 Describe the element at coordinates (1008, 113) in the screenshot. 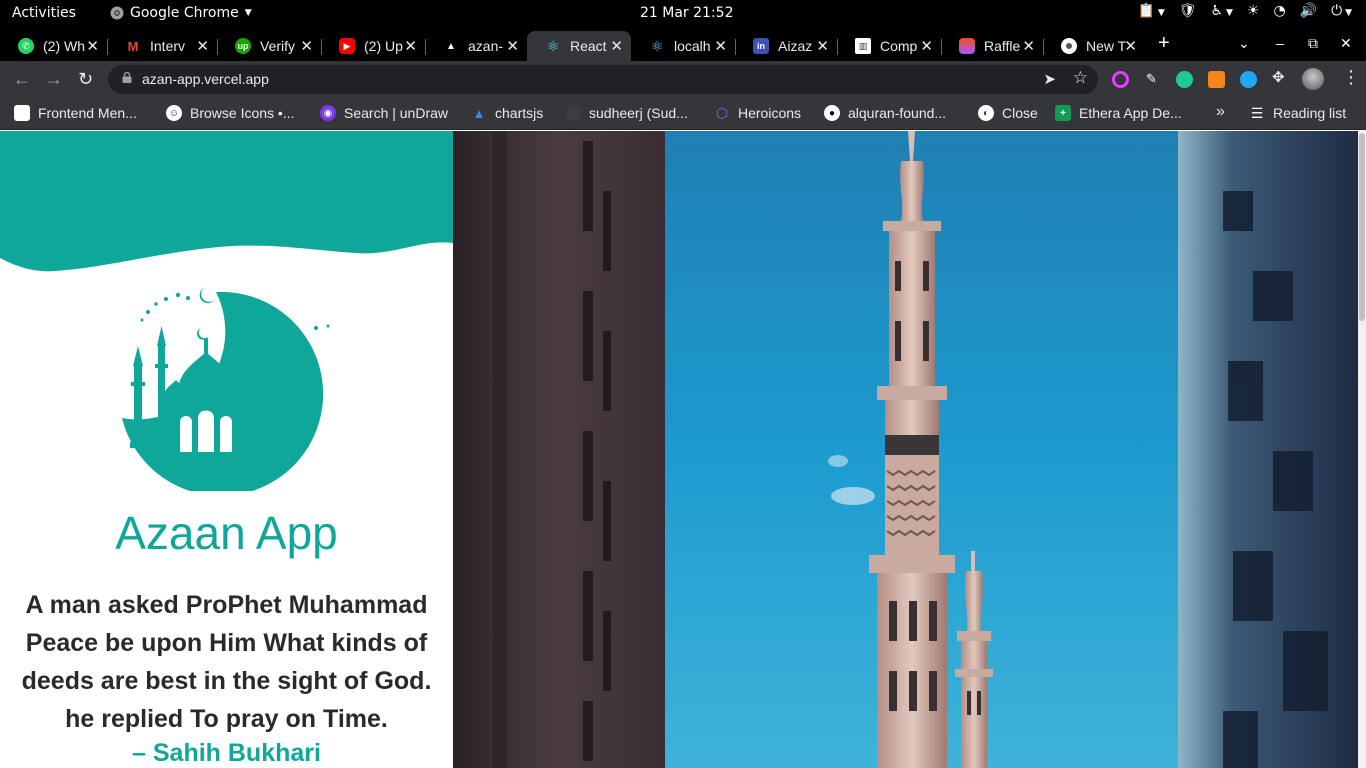

I see `bookmark-close: ◐ Close` at that location.